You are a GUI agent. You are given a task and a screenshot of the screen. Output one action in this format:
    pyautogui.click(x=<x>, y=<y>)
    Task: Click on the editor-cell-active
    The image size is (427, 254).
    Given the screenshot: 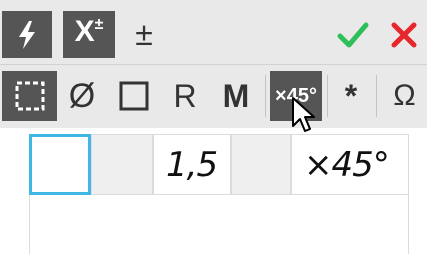 What is the action you would take?
    pyautogui.click(x=60, y=164)
    